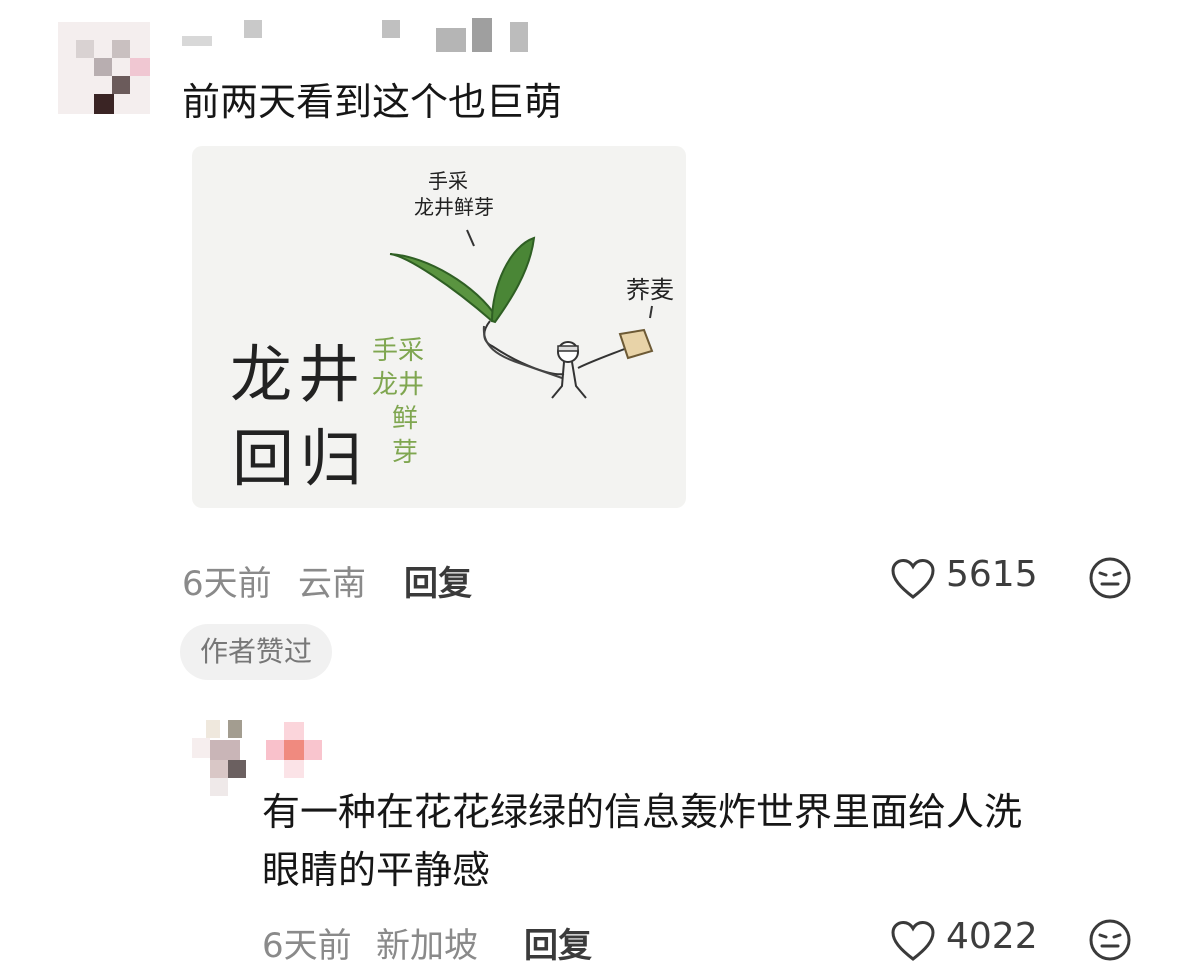 The width and height of the screenshot is (1200, 978). Describe the element at coordinates (220, 758) in the screenshot. I see `reply-avatar` at that location.